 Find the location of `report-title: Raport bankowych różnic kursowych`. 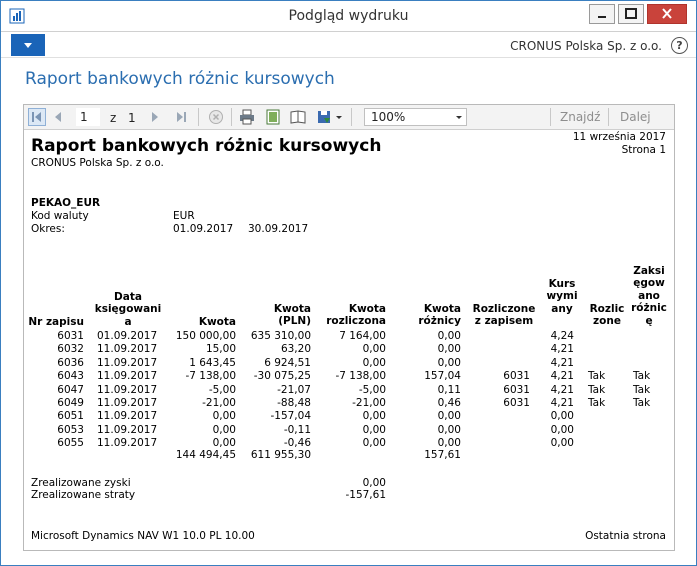

report-title: Raport bankowych różnic kursowych is located at coordinates (206, 146).